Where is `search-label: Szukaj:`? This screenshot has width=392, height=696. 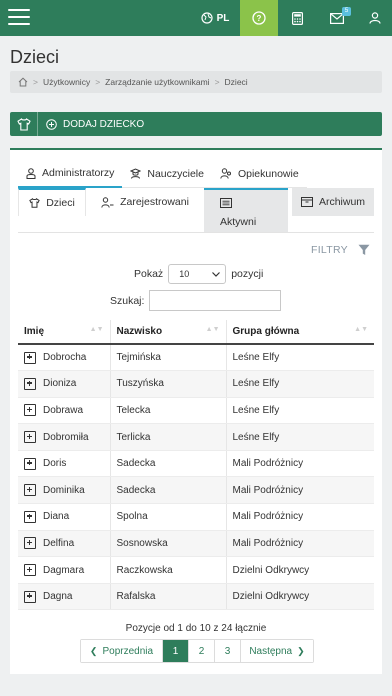 search-label: Szukaj: is located at coordinates (127, 300).